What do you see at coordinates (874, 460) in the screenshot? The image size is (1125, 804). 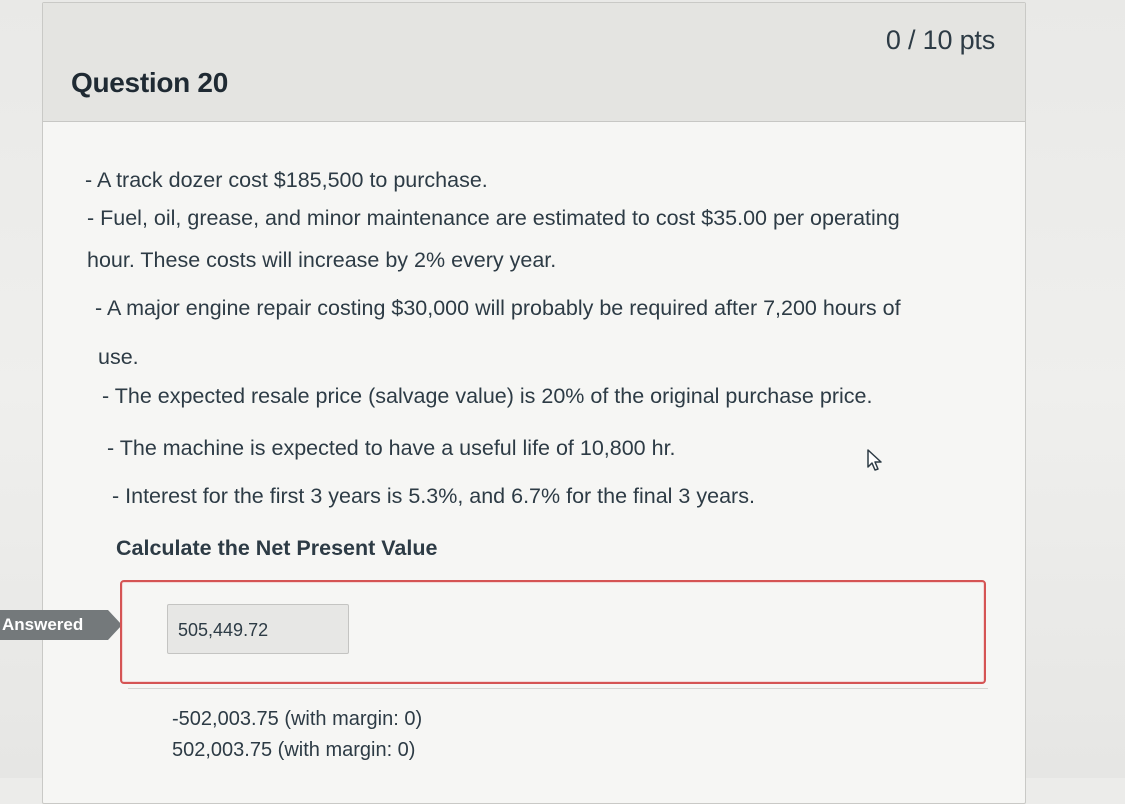 I see `pointer-cursor-icon` at bounding box center [874, 460].